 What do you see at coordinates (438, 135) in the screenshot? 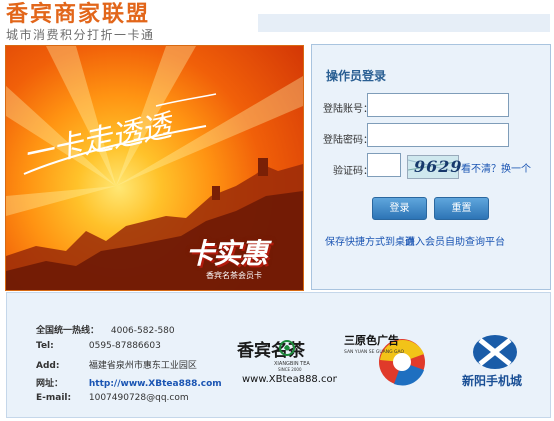
I see `password-input` at bounding box center [438, 135].